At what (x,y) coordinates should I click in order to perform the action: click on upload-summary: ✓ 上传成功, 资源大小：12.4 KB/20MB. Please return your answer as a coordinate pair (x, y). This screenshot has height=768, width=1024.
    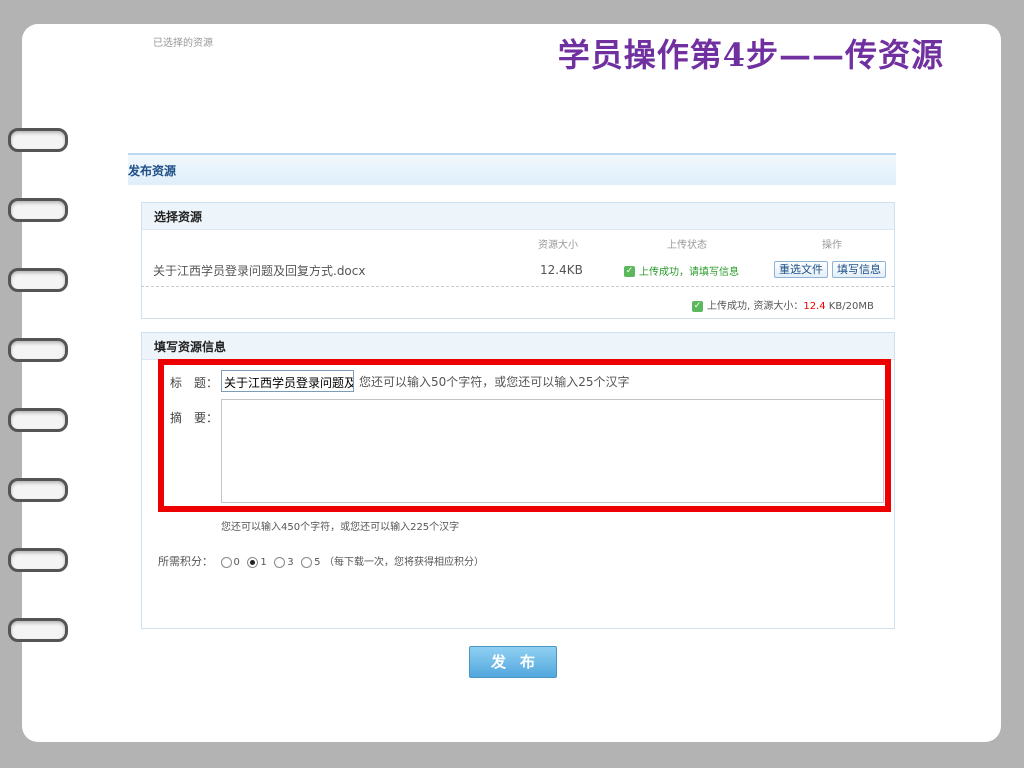
    Looking at the image, I should click on (783, 304).